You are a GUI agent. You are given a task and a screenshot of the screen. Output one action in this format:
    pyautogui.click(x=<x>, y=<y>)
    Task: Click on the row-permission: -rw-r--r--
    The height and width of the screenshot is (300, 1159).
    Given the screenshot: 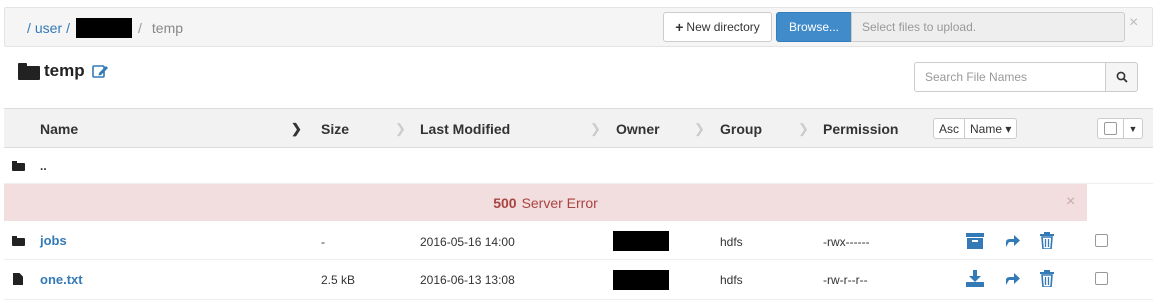 What is the action you would take?
    pyautogui.click(x=845, y=280)
    